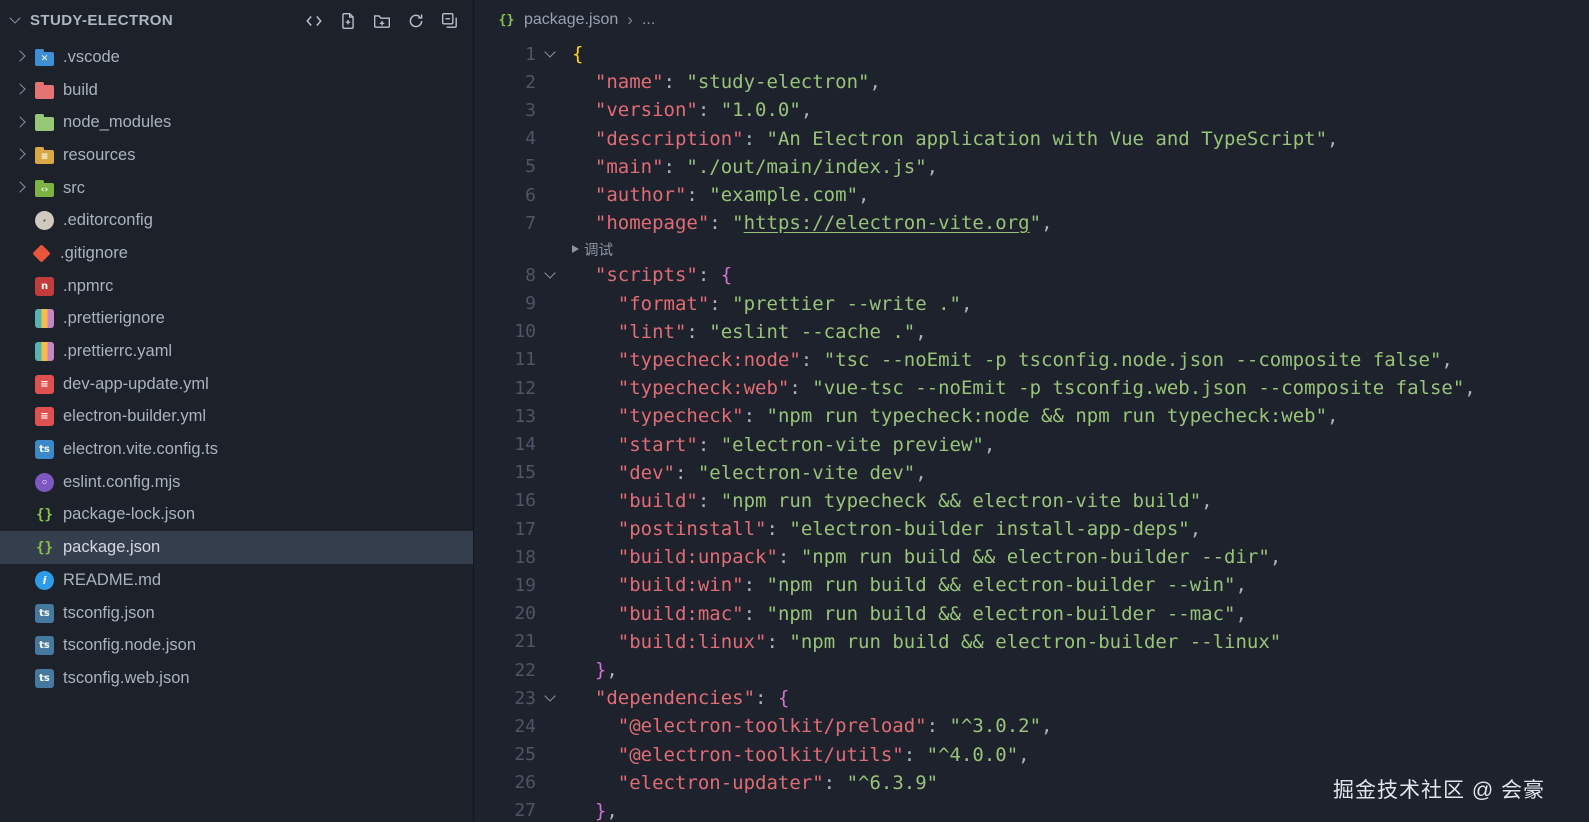 The image size is (1589, 822). I want to click on src-folder-icon: ‹›, so click(44, 188).